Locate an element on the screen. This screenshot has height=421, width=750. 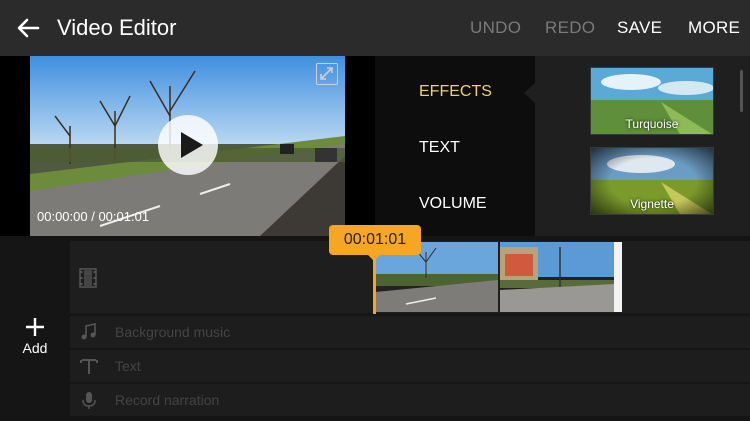
edit-menu: EFFECTS TEXT VOLUME is located at coordinates (455, 146).